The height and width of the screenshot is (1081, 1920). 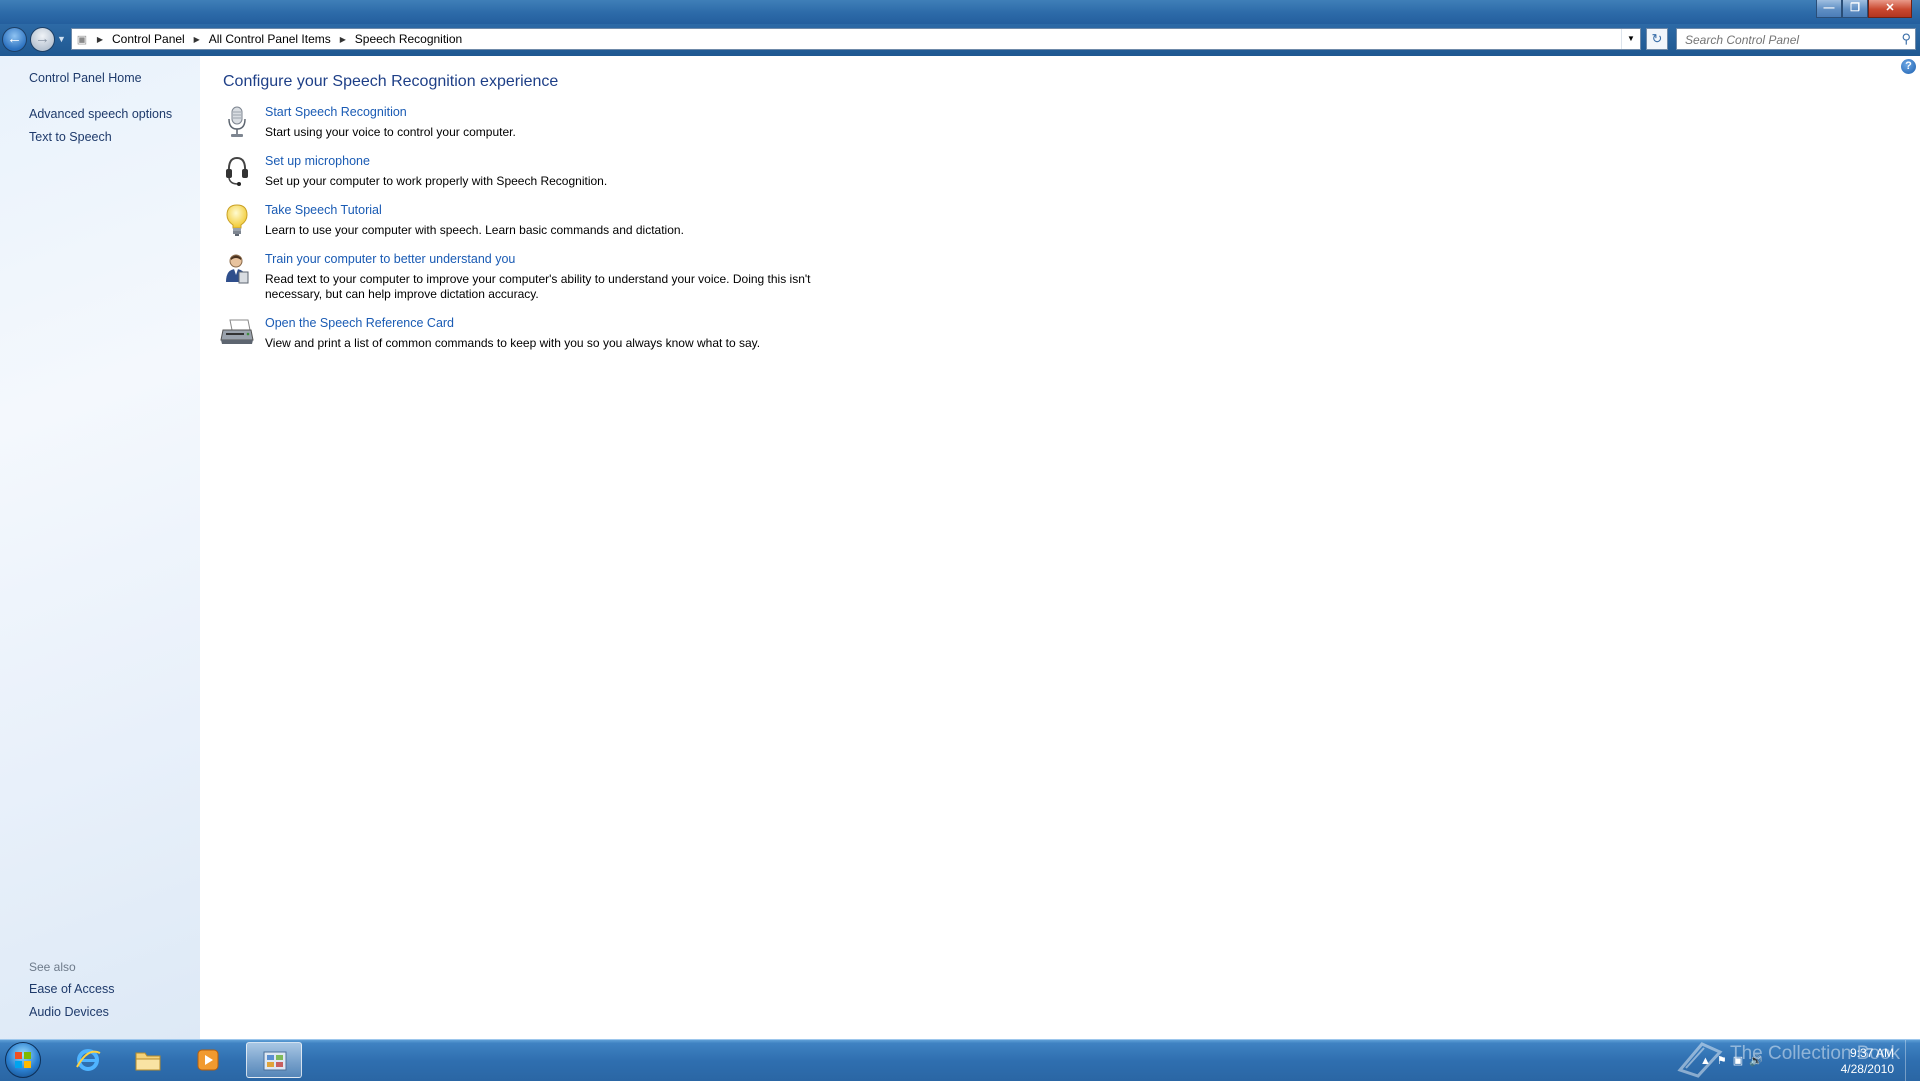 I want to click on see-also-label: See also, so click(x=52, y=967).